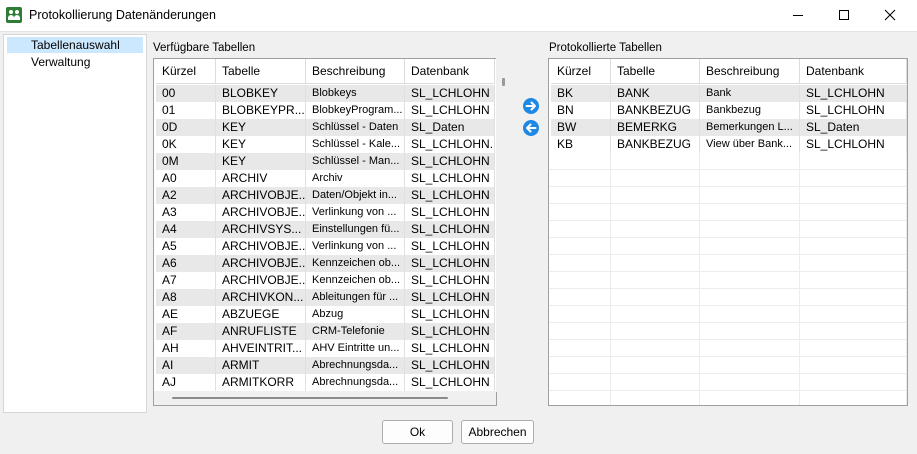 This screenshot has width=917, height=454. What do you see at coordinates (728, 93) in the screenshot?
I see `table-row: BK BANK Bank SL_LCHLOHN` at bounding box center [728, 93].